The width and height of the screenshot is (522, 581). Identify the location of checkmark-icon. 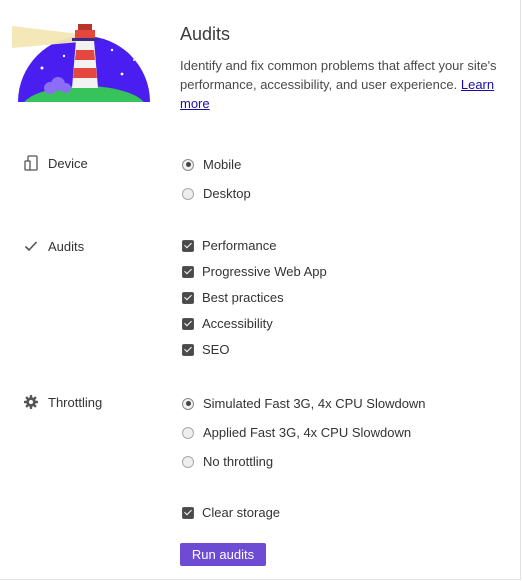
(31, 246).